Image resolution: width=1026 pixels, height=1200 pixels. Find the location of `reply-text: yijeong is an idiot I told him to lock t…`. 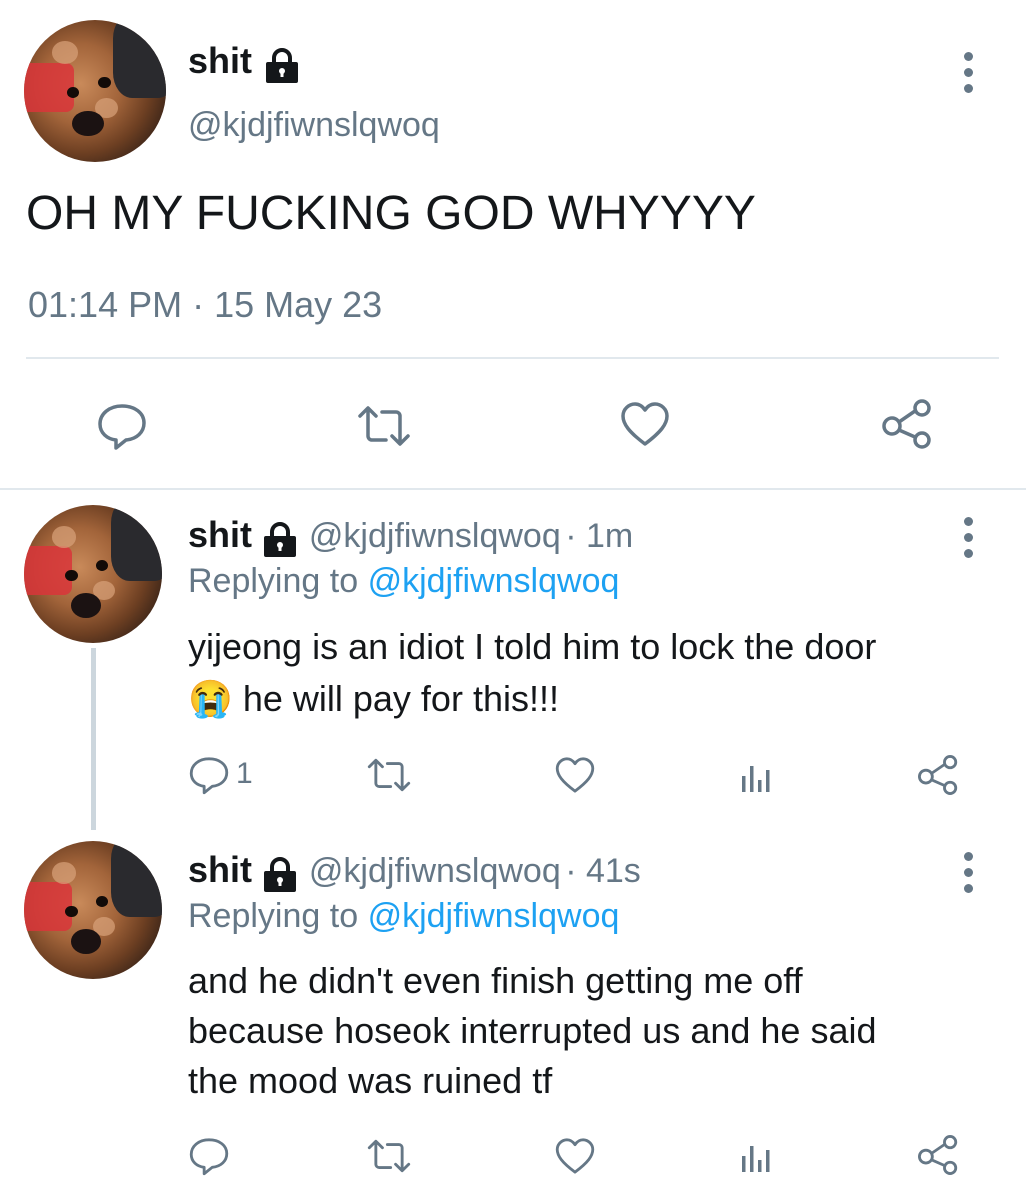

reply-text: yijeong is an idiot I told him to lock t… is located at coordinates (598, 673).